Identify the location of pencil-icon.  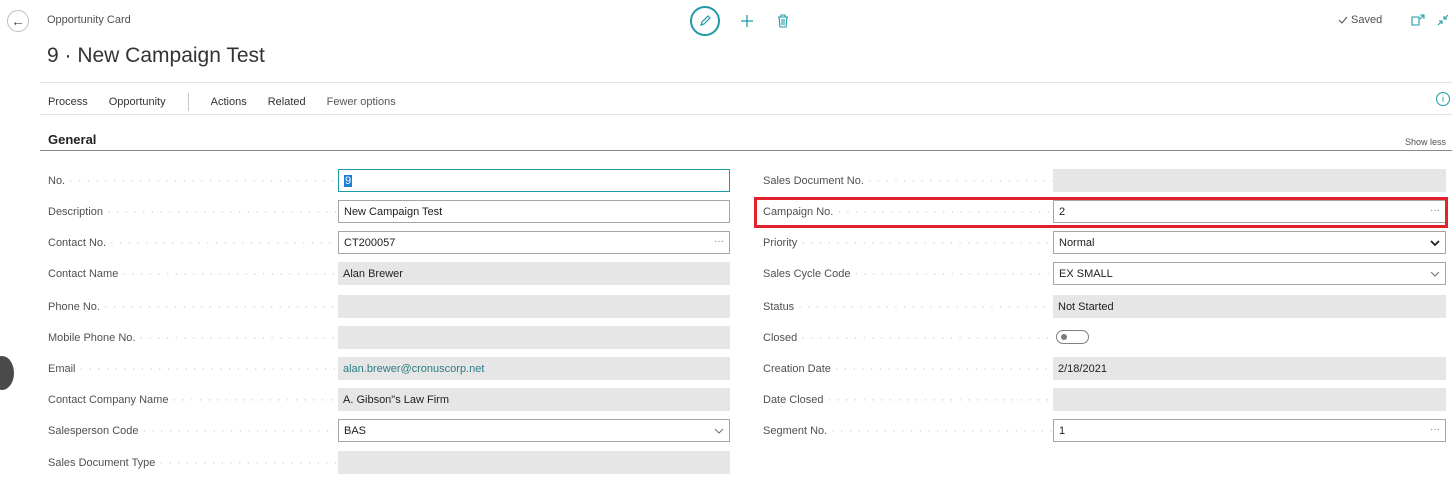
(705, 20).